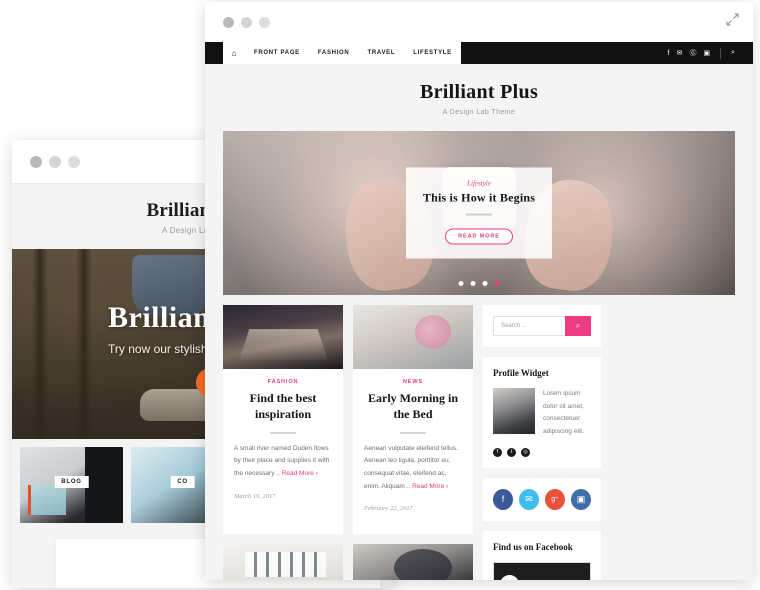 The height and width of the screenshot is (590, 760). What do you see at coordinates (413, 407) in the screenshot?
I see `post-title: Early Morning in the Bed` at bounding box center [413, 407].